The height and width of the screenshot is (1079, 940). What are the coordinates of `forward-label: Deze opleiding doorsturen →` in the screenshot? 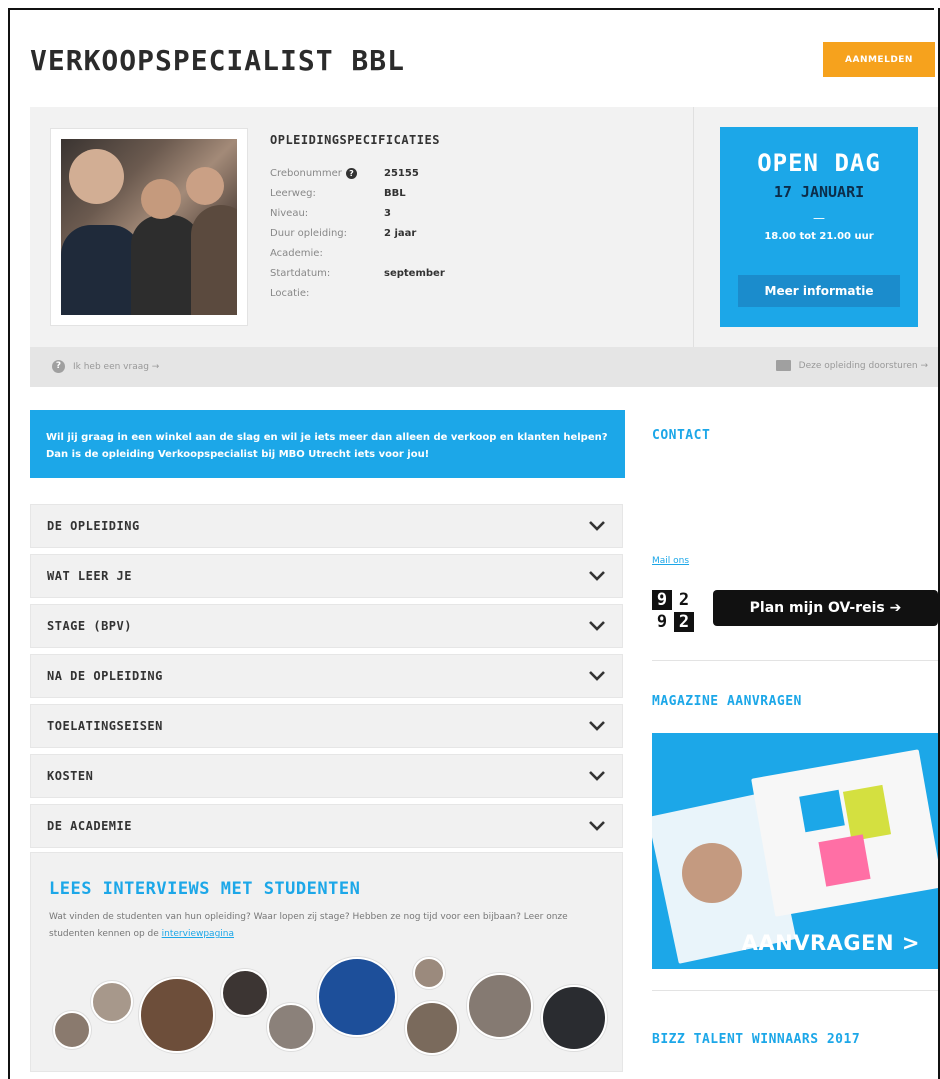 It's located at (863, 365).